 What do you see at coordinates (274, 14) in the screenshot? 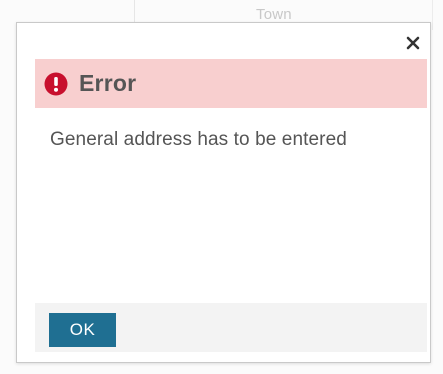
I see `background-column-label: Town` at bounding box center [274, 14].